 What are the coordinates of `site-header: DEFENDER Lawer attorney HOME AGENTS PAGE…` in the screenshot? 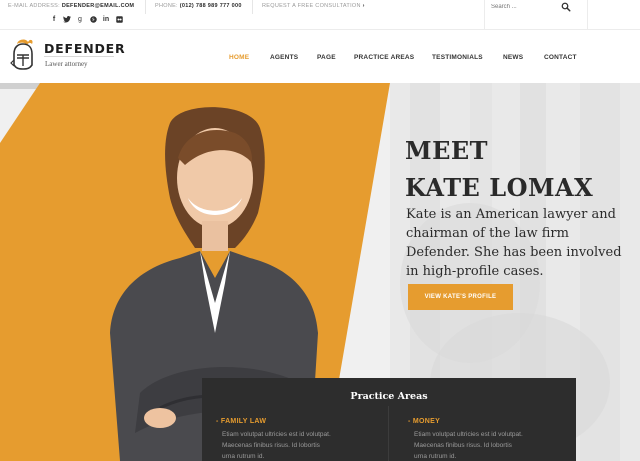 It's located at (320, 56).